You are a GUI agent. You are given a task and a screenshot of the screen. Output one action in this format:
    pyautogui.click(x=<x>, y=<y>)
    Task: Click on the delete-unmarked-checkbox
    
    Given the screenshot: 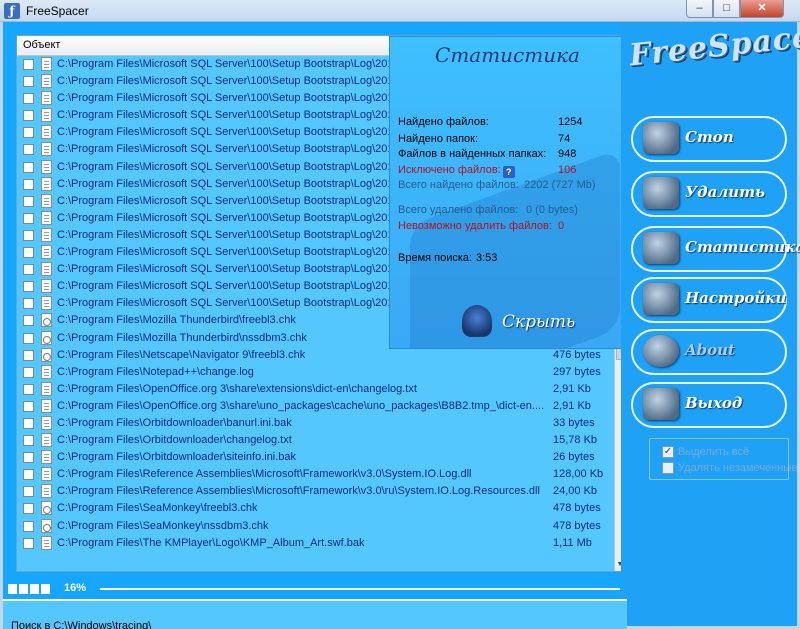 What is the action you would take?
    pyautogui.click(x=668, y=468)
    